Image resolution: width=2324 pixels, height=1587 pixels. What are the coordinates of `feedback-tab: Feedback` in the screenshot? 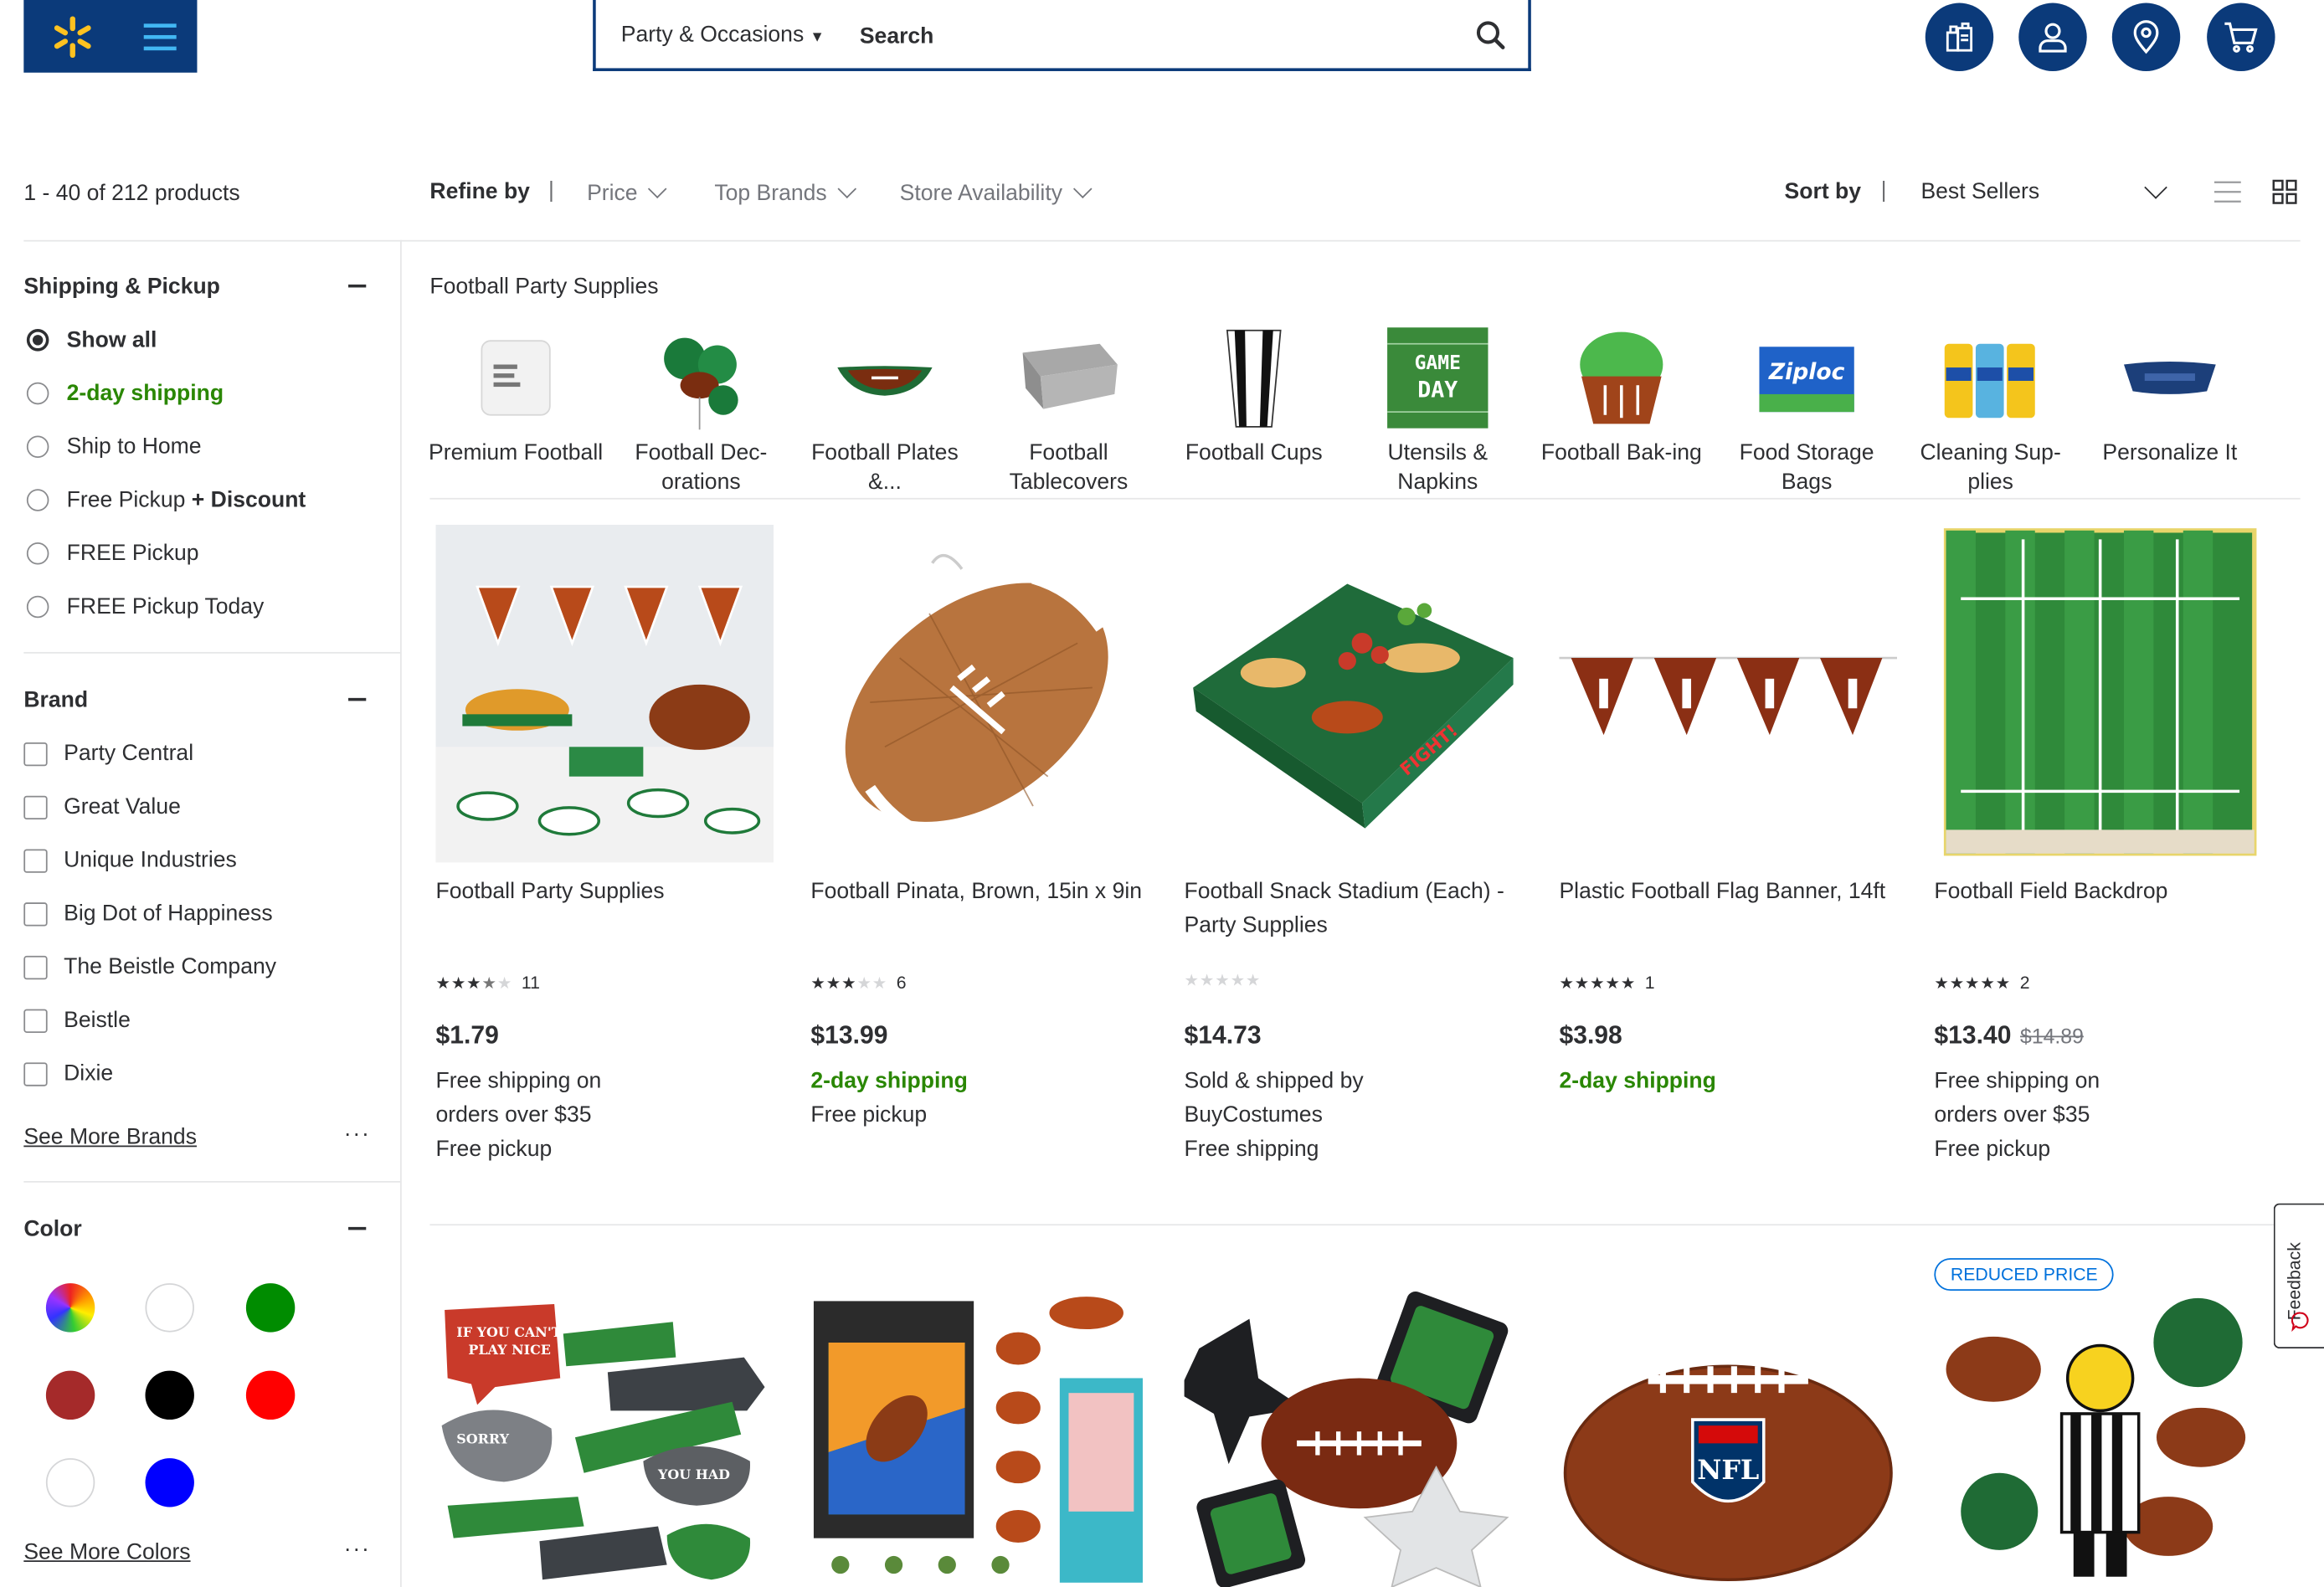 It's located at (2298, 1276).